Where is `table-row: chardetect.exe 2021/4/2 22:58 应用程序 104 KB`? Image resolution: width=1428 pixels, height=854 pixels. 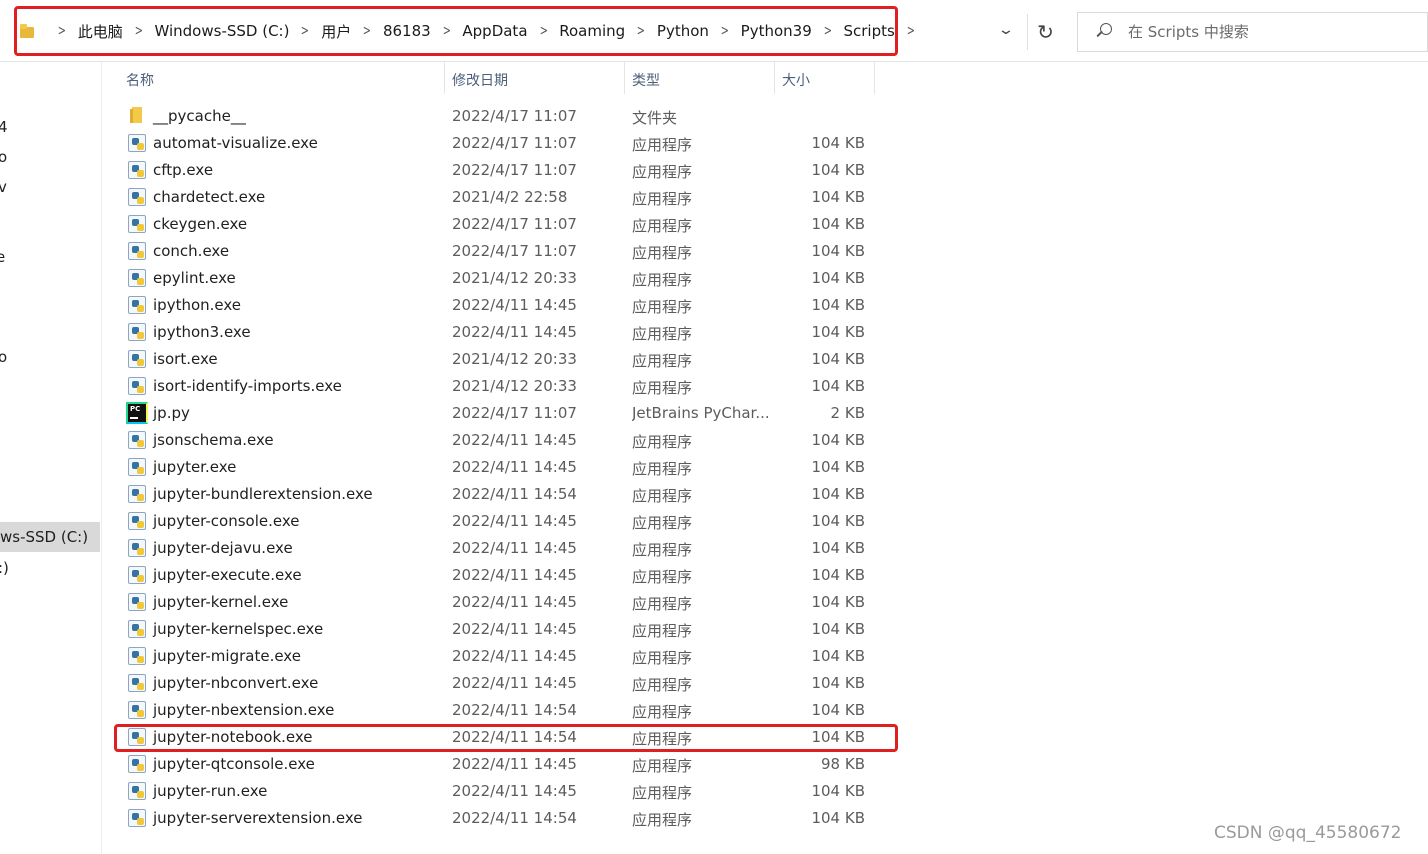 table-row: chardetect.exe 2021/4/2 22:58 应用程序 104 KB is located at coordinates (502, 197).